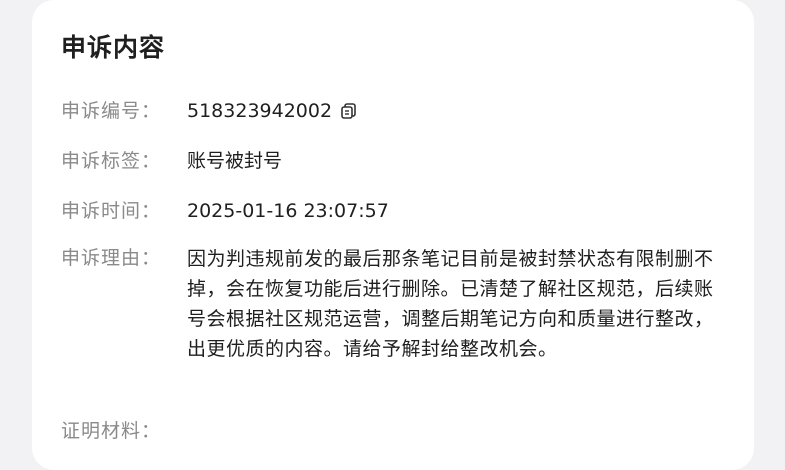 This screenshot has height=470, width=785. Describe the element at coordinates (349, 109) in the screenshot. I see `copy-icon` at that location.